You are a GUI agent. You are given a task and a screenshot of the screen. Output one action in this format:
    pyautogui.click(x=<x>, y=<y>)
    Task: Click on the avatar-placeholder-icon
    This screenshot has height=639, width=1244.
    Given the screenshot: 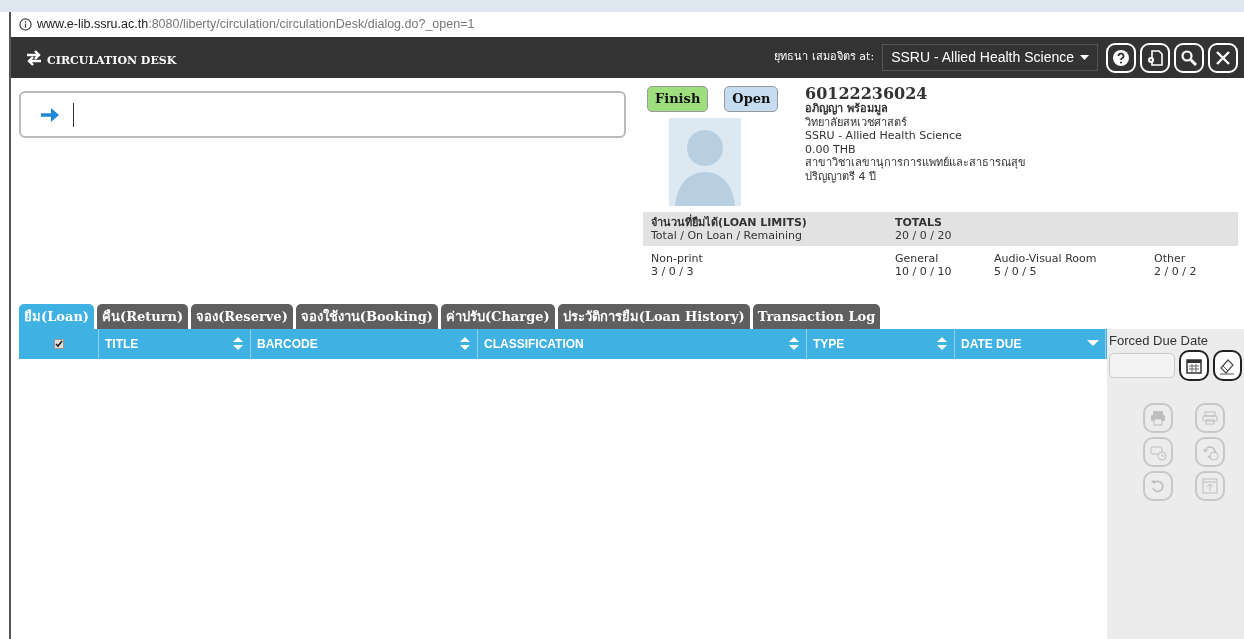 What is the action you would take?
    pyautogui.click(x=705, y=161)
    